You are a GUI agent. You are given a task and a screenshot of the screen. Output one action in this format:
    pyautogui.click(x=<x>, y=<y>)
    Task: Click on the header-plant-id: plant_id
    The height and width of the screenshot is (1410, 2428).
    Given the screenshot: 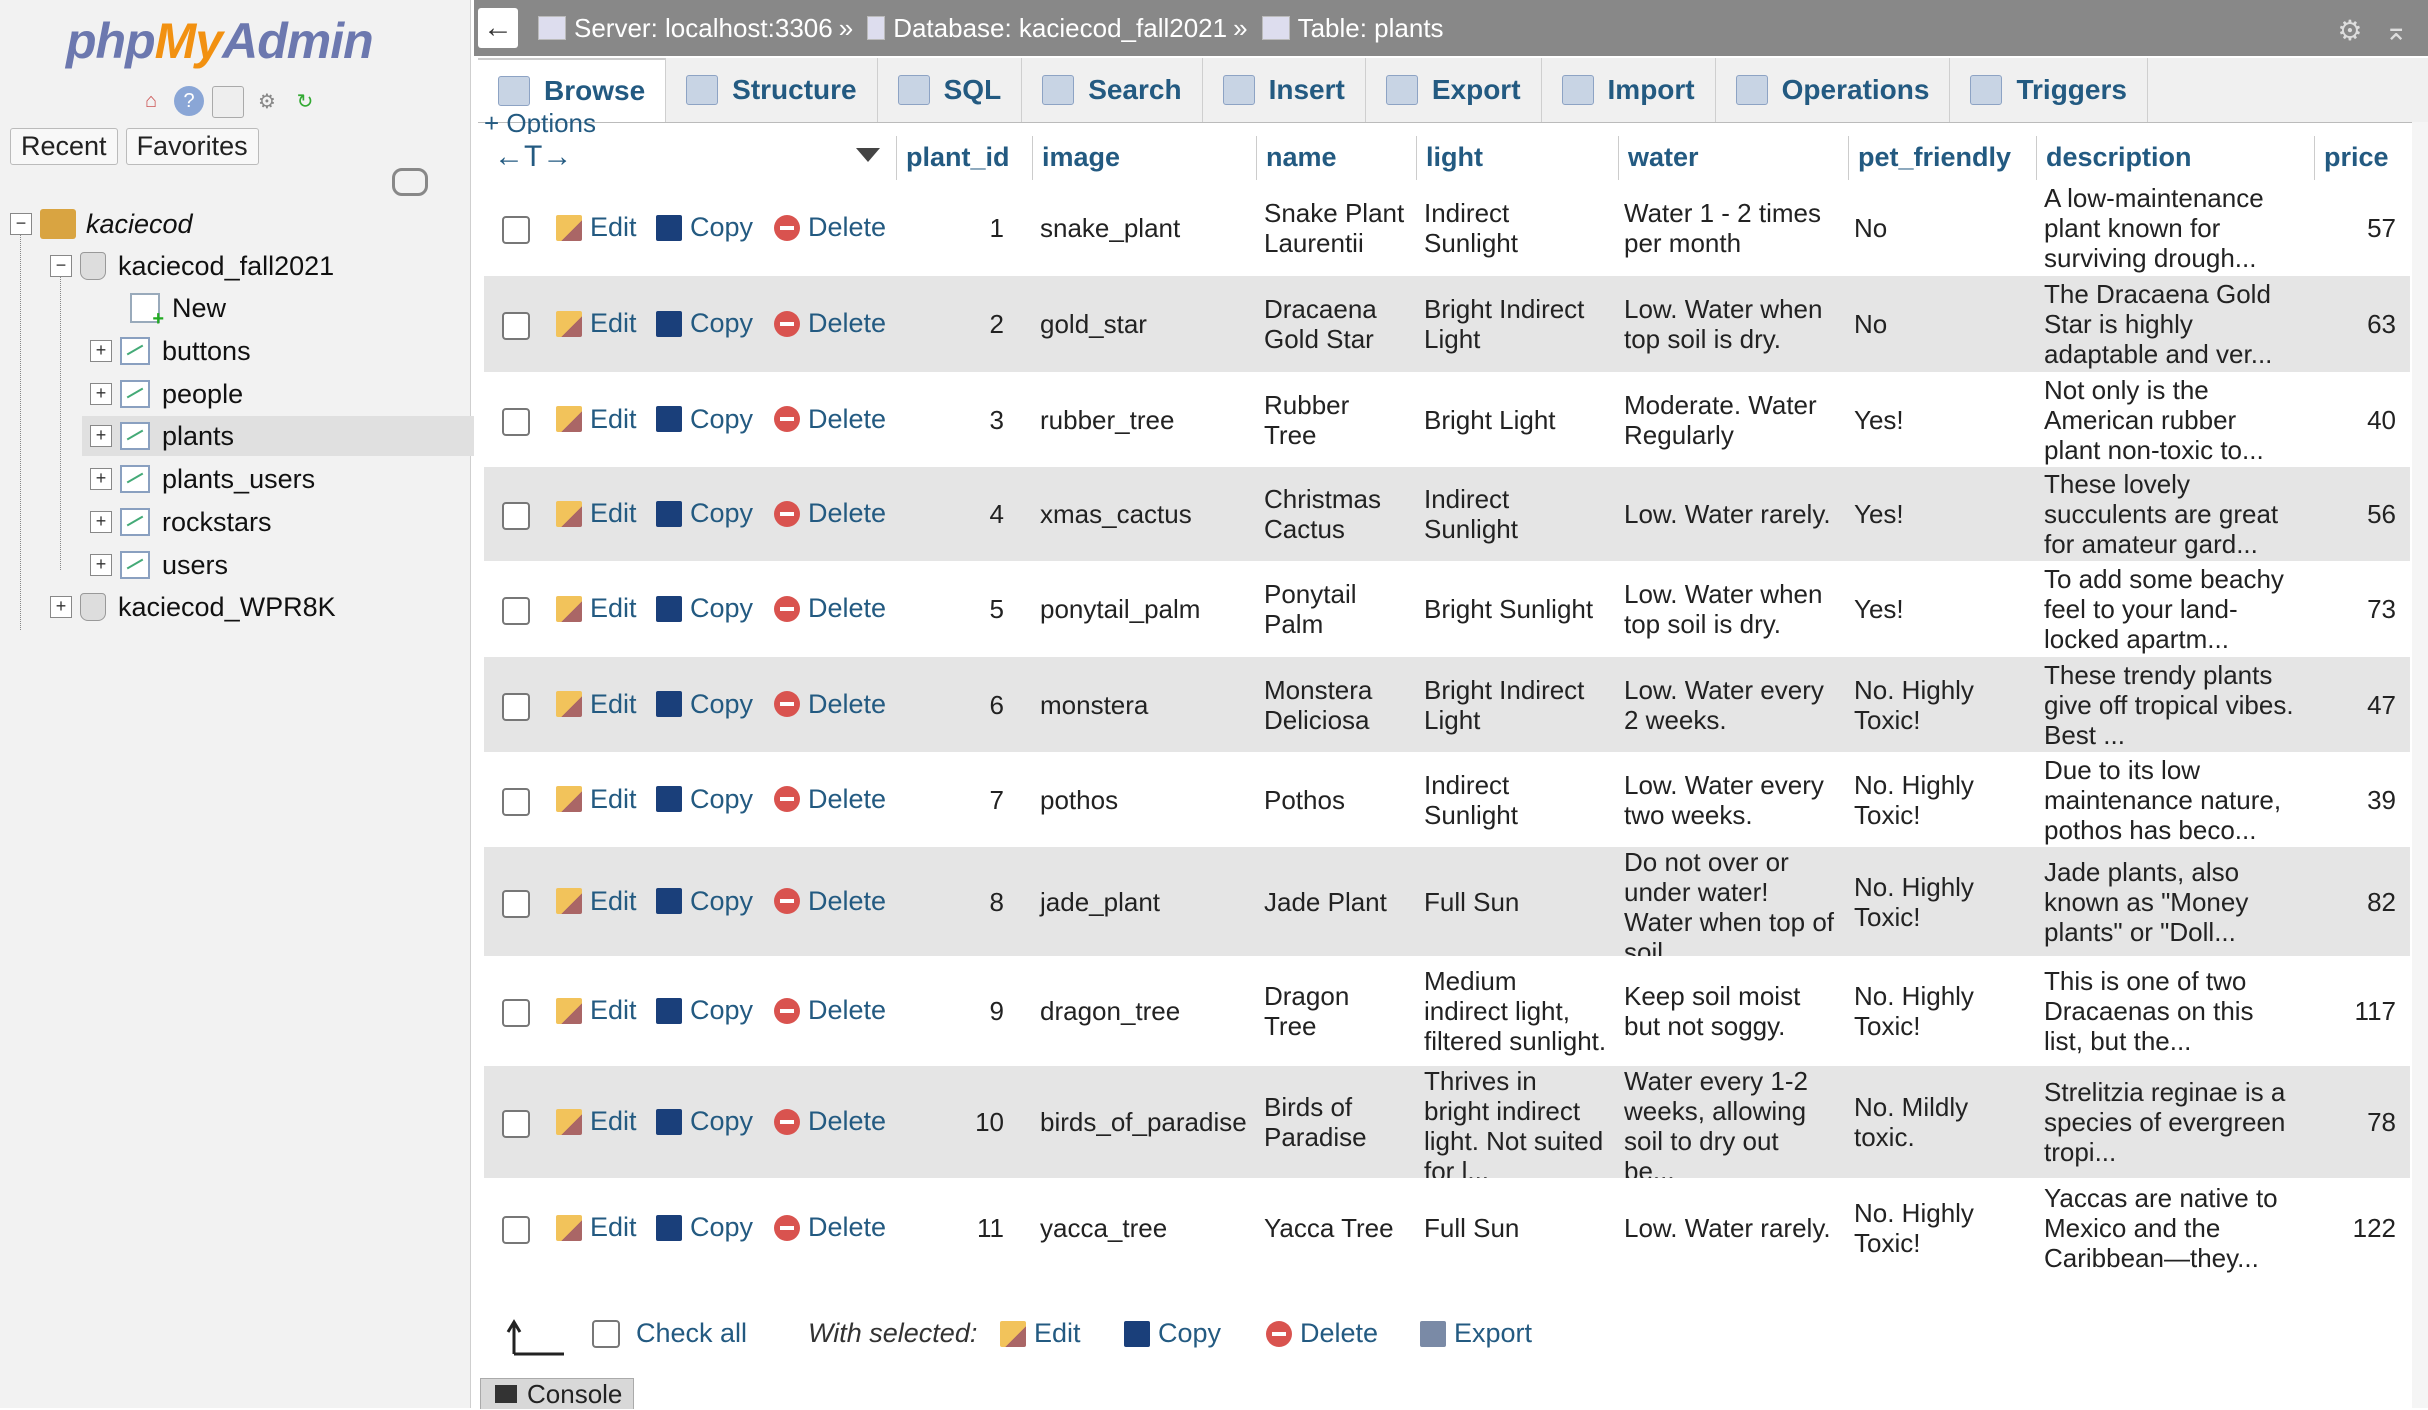 What is the action you would take?
    pyautogui.click(x=958, y=157)
    